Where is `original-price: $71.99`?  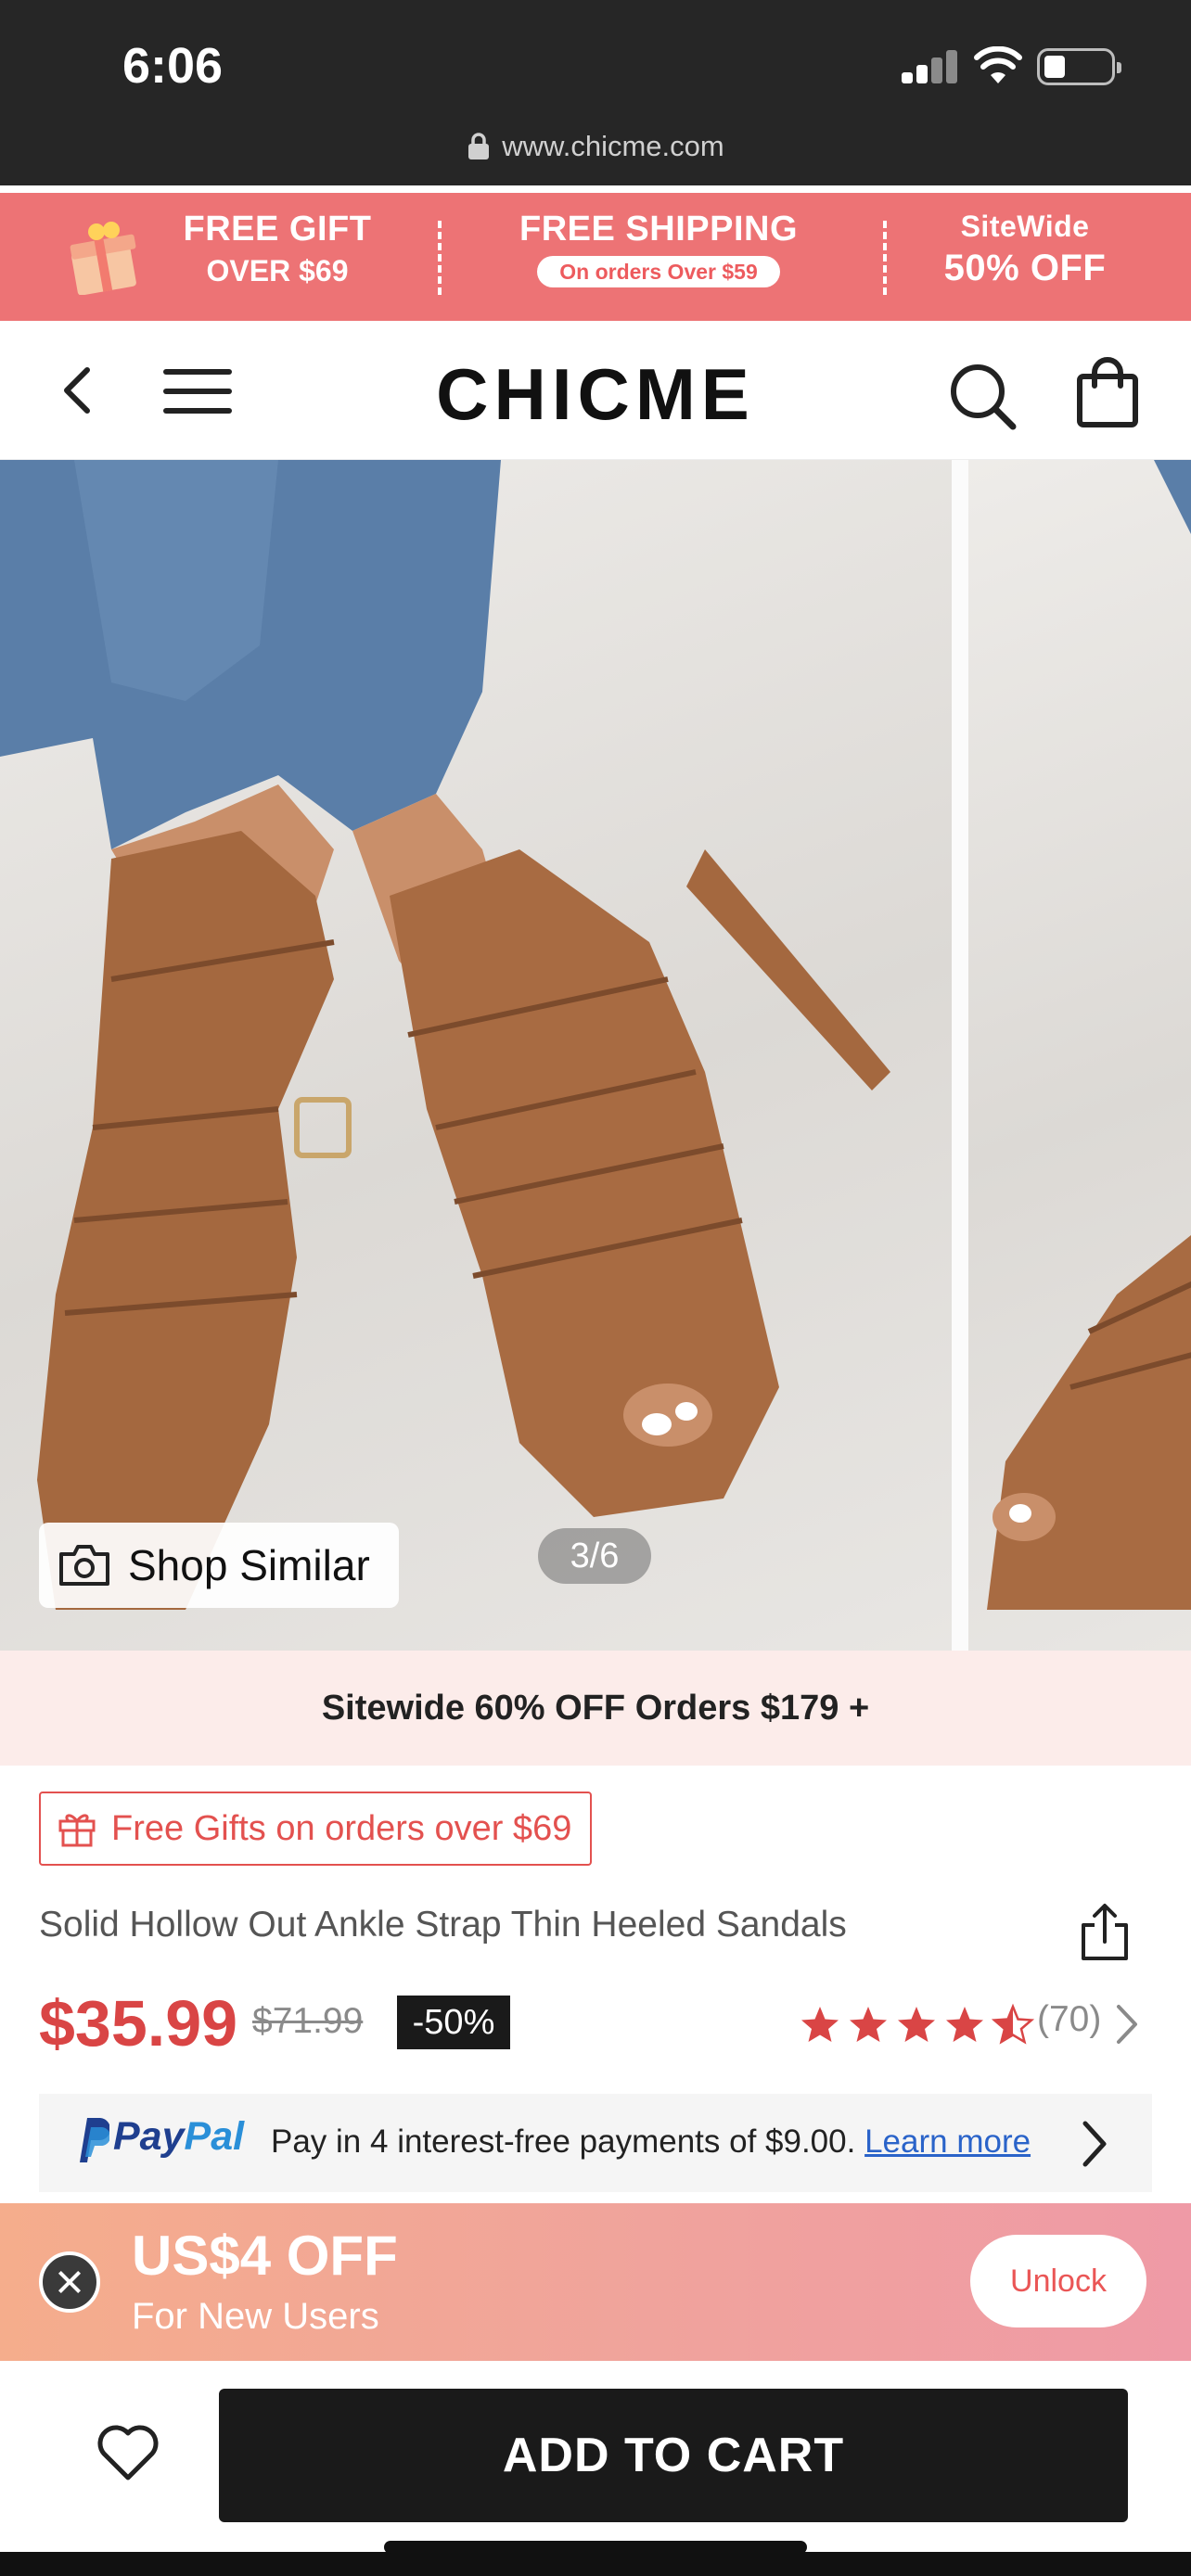 original-price: $71.99 is located at coordinates (308, 2021).